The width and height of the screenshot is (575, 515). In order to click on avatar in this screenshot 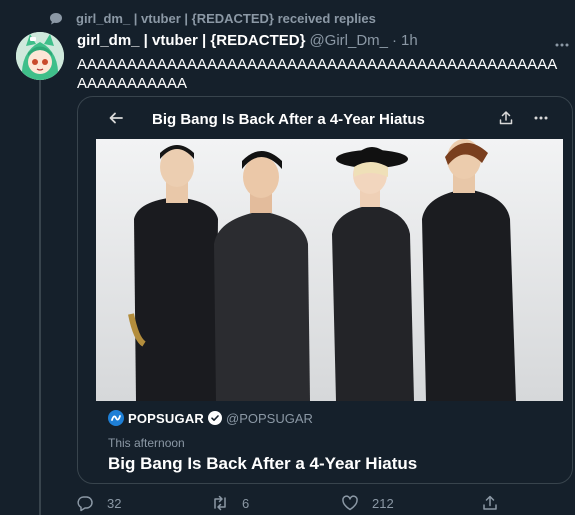, I will do `click(40, 56)`.